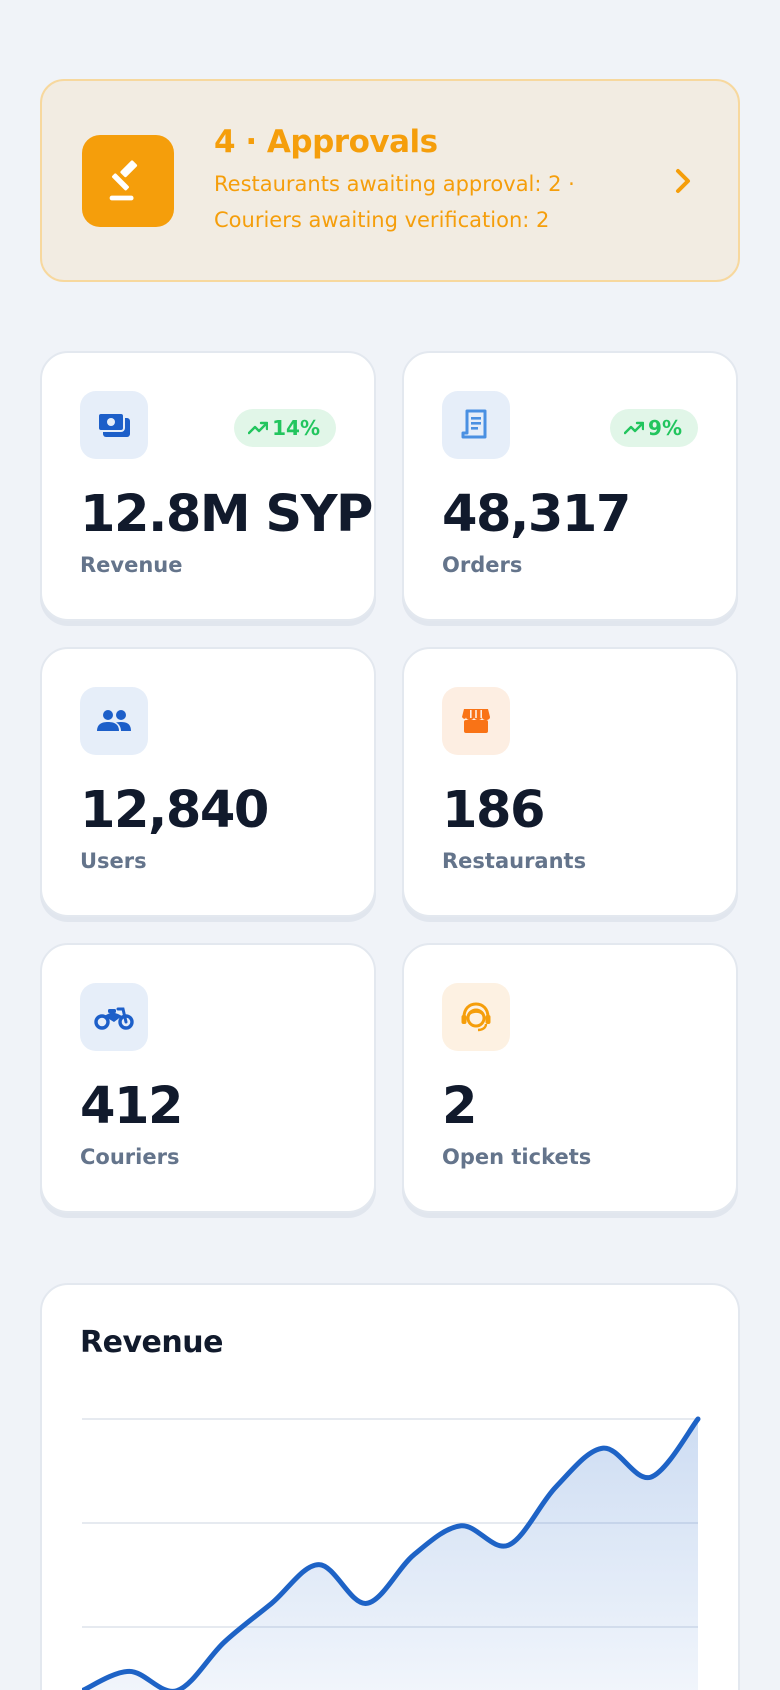 The width and height of the screenshot is (780, 1690). I want to click on revenue-chart, so click(391, 1553).